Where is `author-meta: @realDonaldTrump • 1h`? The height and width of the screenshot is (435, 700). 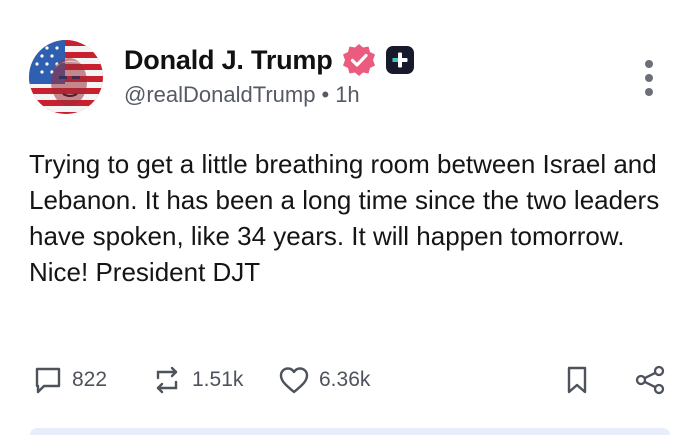
author-meta: @realDonaldTrump • 1h is located at coordinates (242, 95).